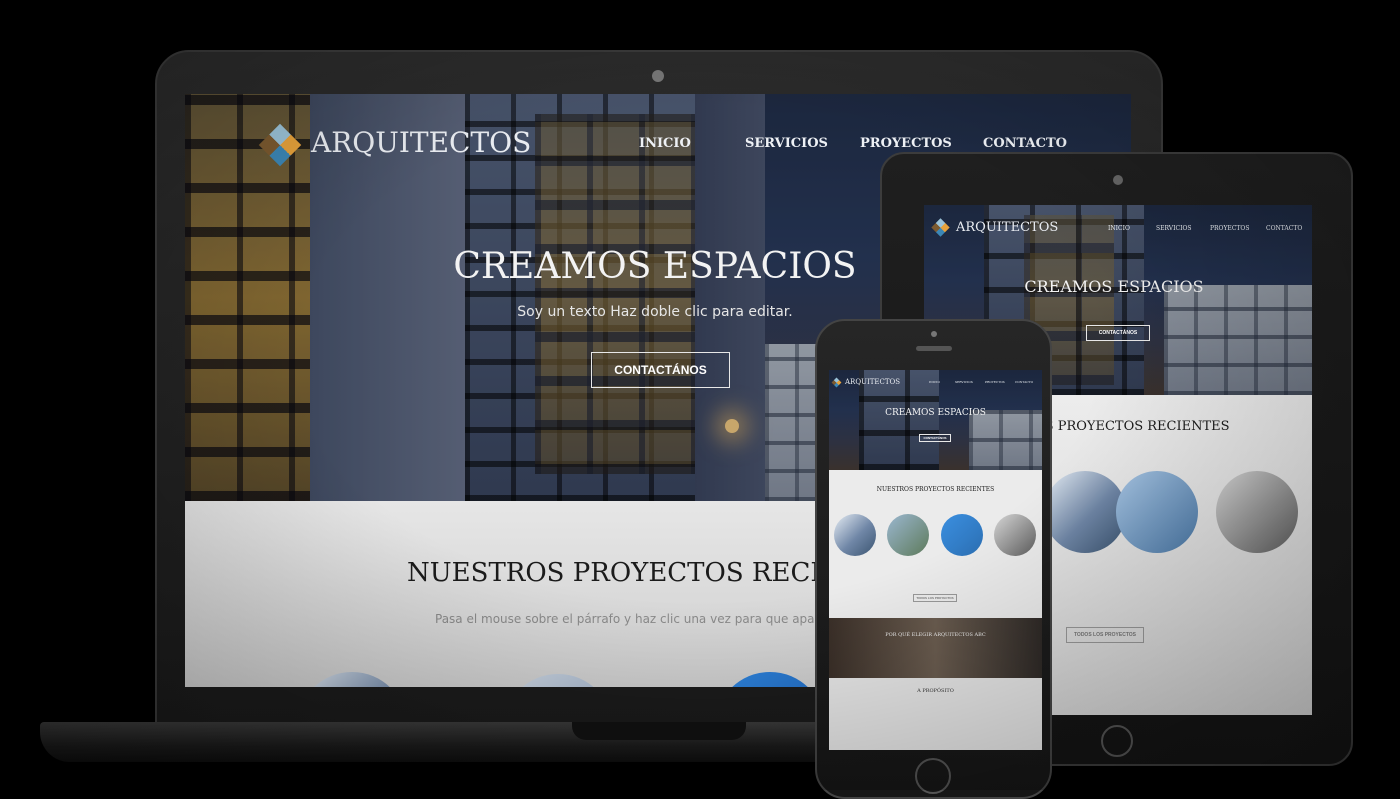  What do you see at coordinates (1132, 426) in the screenshot?
I see `tablet-projects-title: OS PROYECTOS RECIENTES` at bounding box center [1132, 426].